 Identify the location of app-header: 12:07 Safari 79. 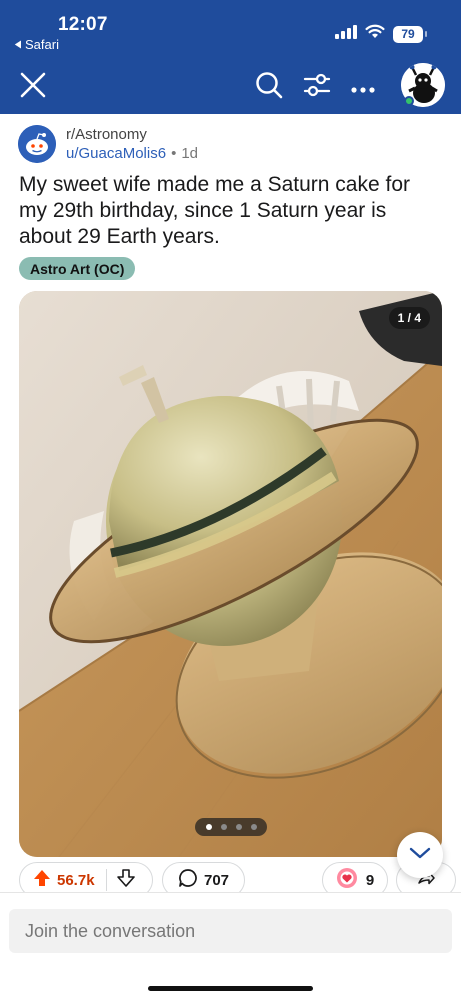
(230, 57).